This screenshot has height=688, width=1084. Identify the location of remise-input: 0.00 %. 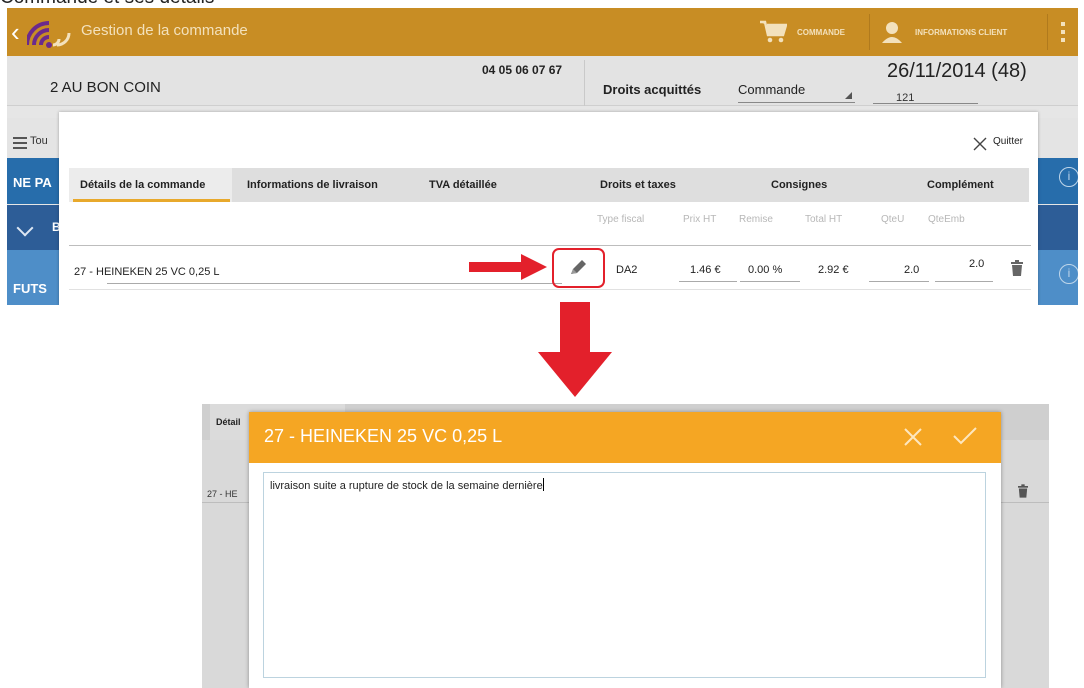
(765, 270).